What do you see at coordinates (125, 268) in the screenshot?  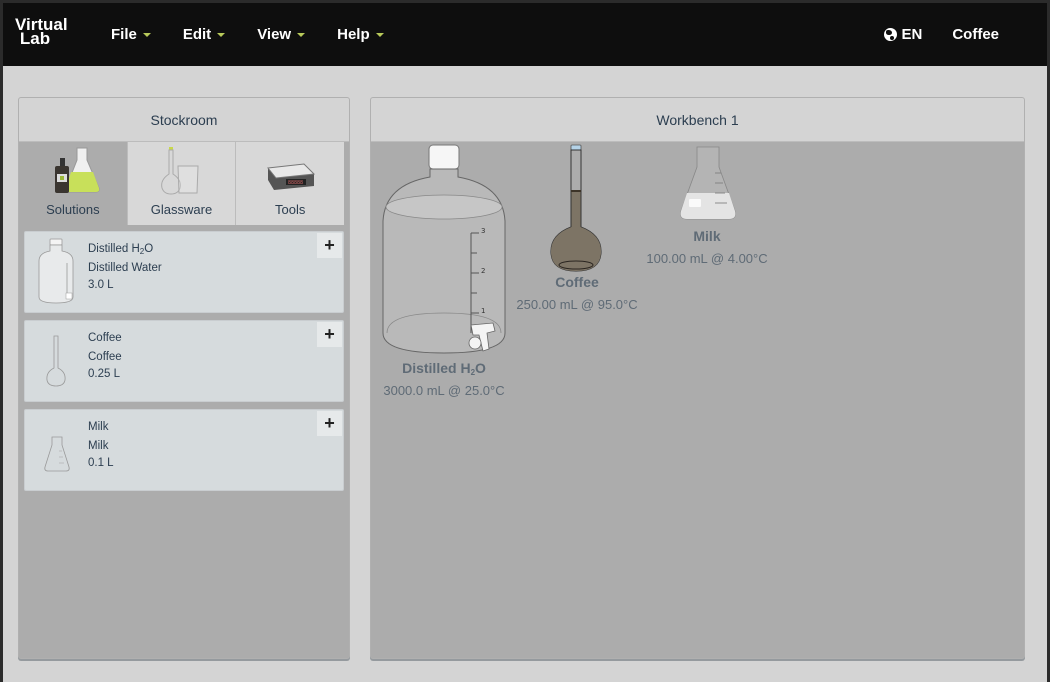 I see `stockroom-item-description: Distilled Water` at bounding box center [125, 268].